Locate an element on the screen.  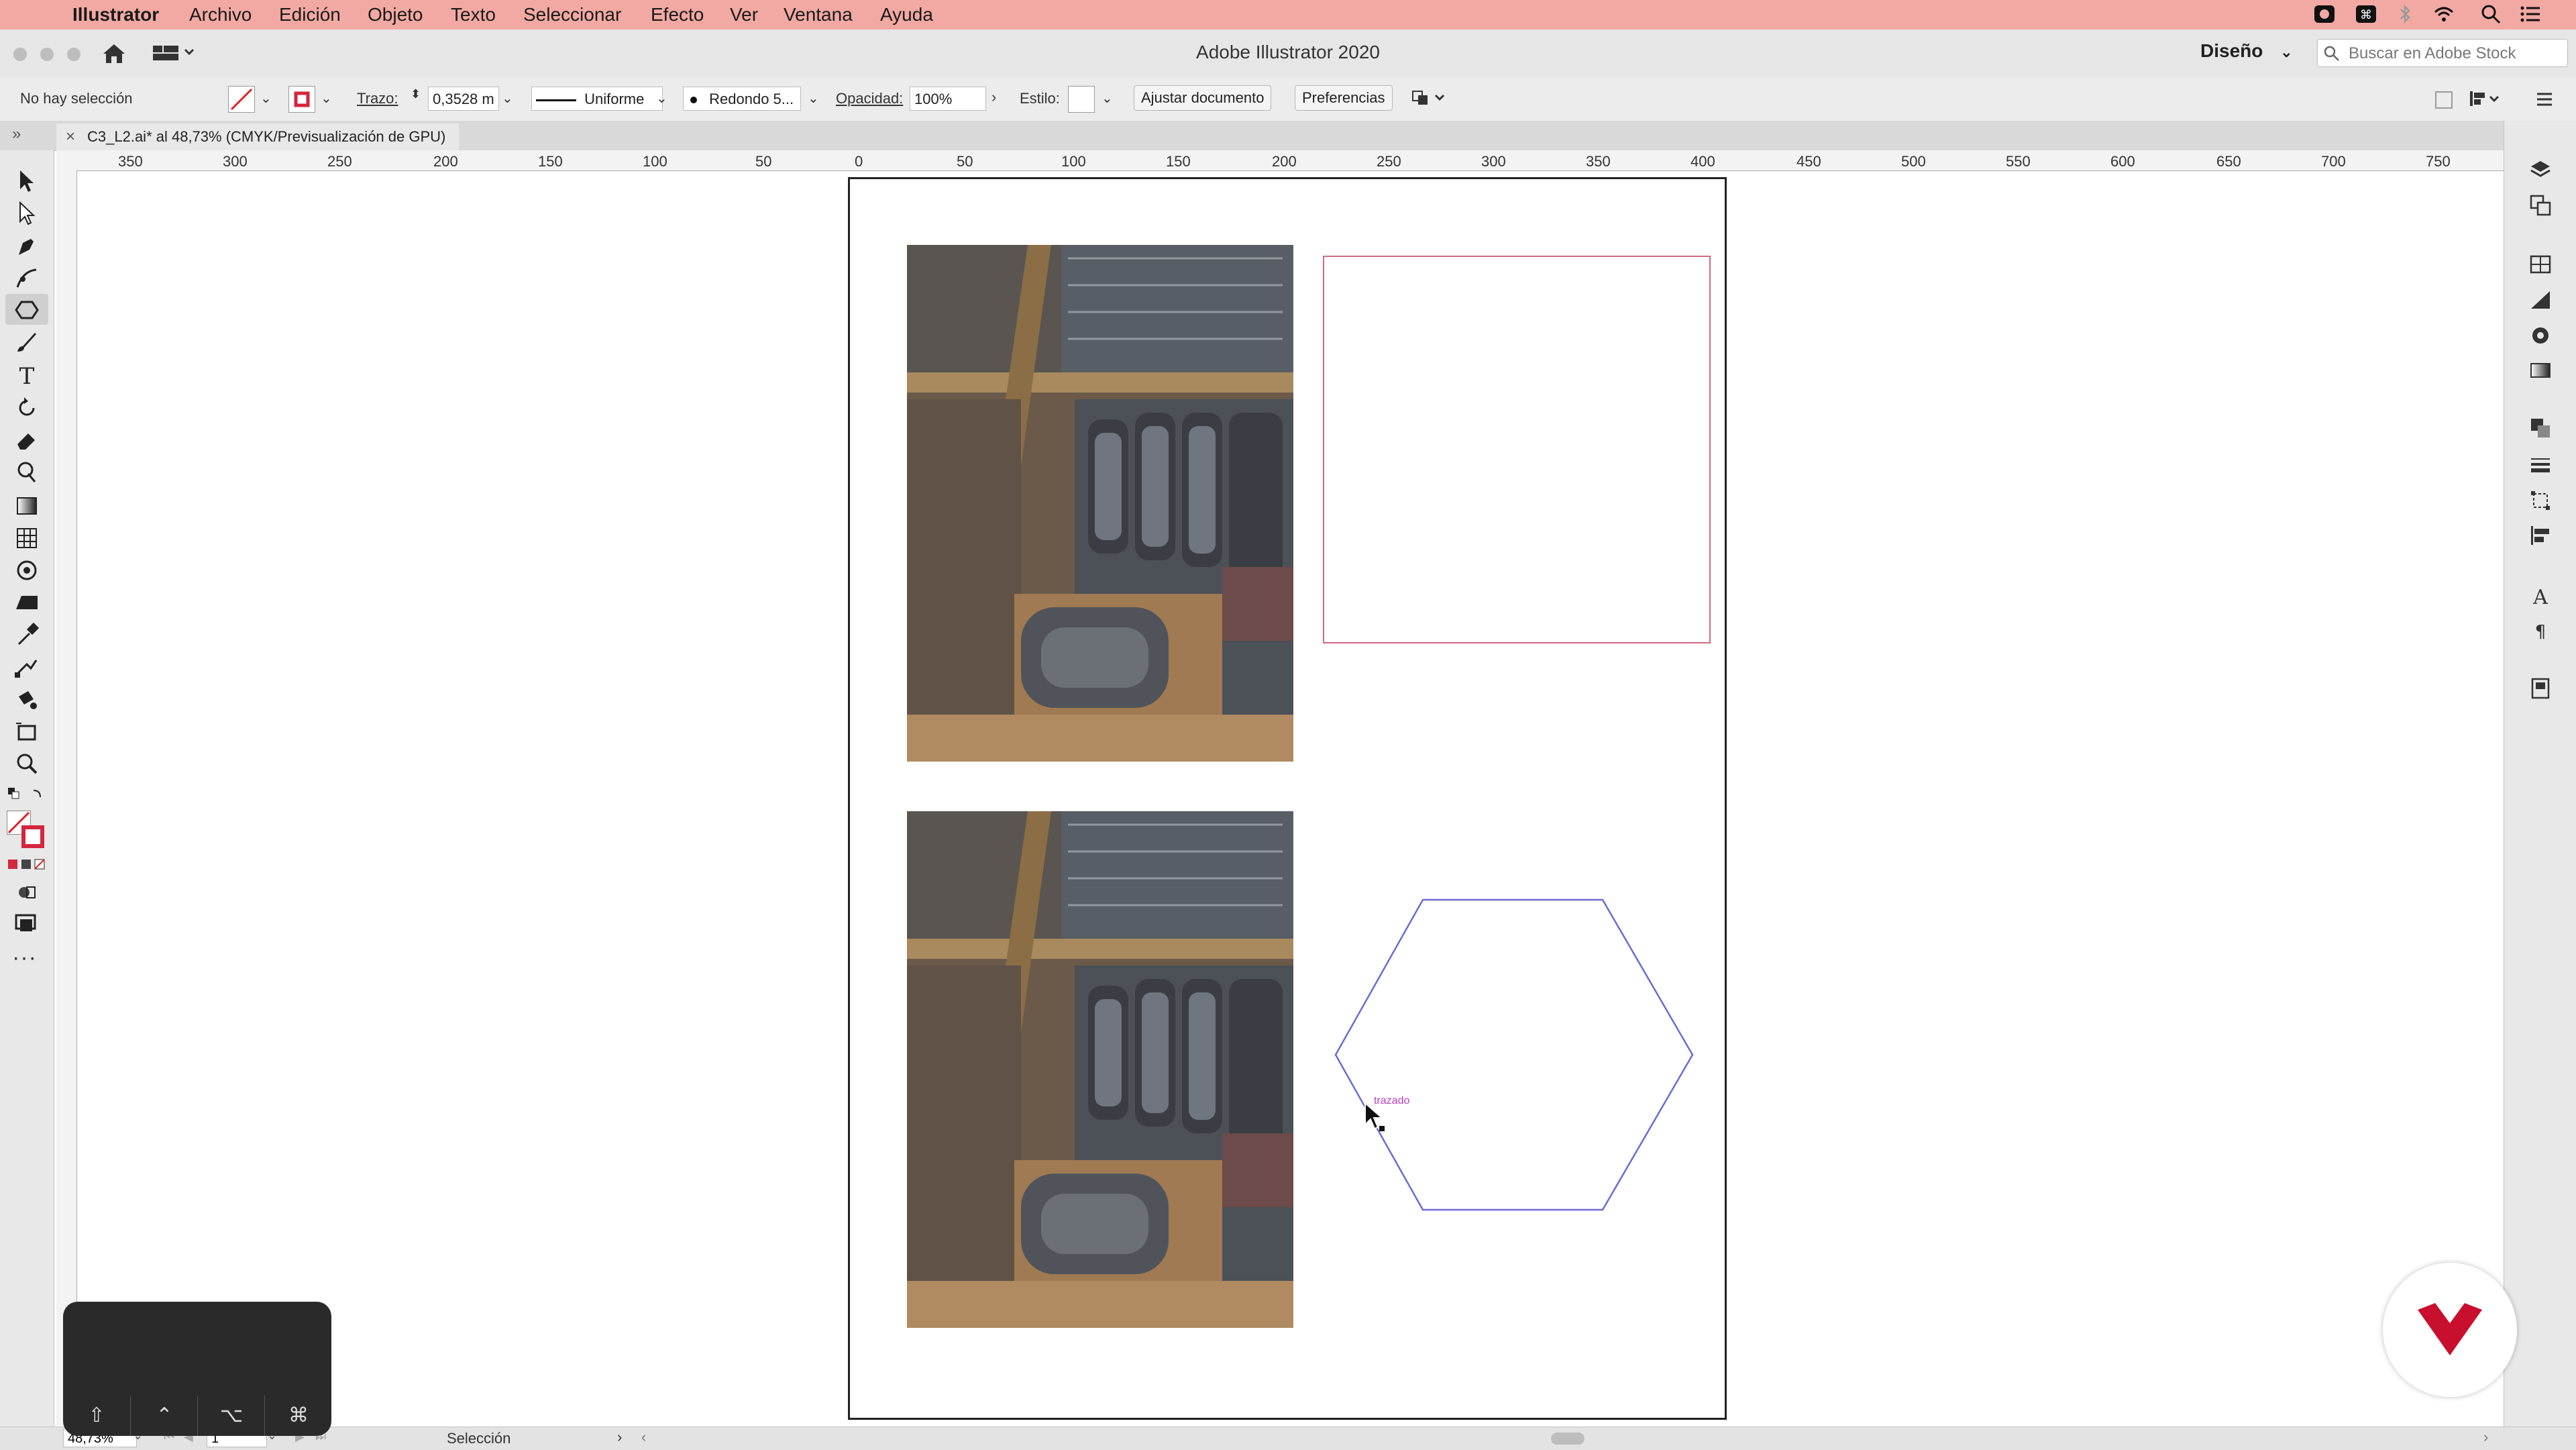
rectangle-shape is located at coordinates (1517, 449).